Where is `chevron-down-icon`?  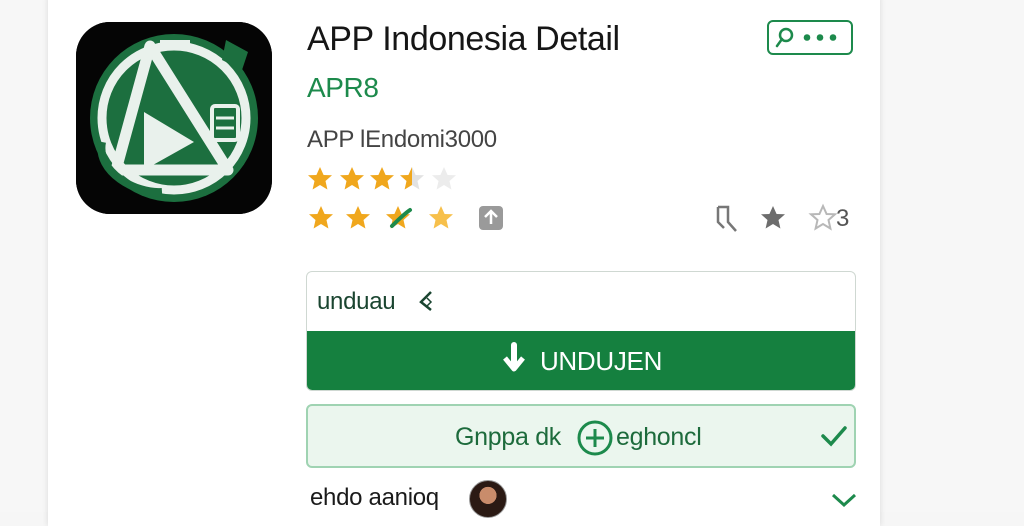
chevron-down-icon is located at coordinates (844, 502).